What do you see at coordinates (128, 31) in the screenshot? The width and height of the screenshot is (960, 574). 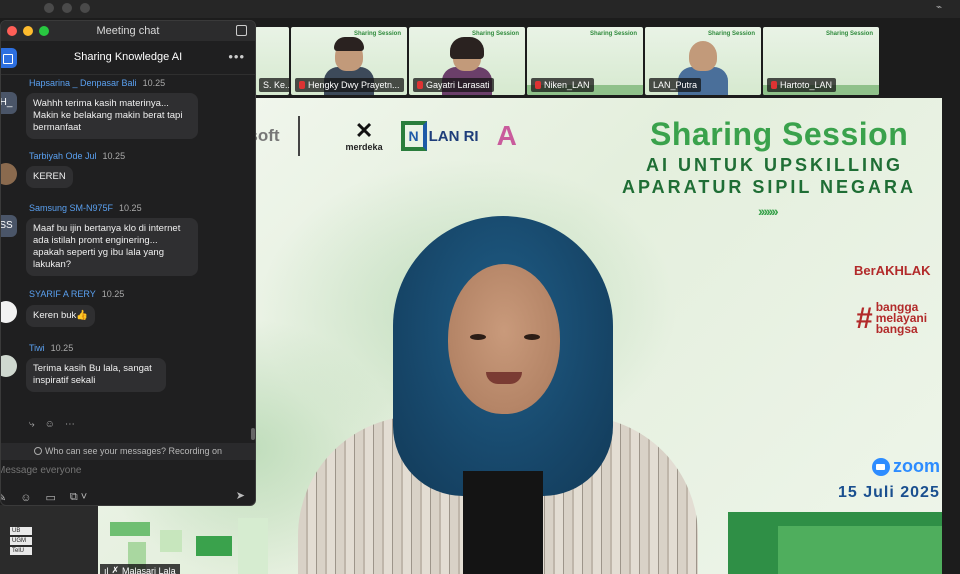 I see `chat-titlebar: Meeting chat` at bounding box center [128, 31].